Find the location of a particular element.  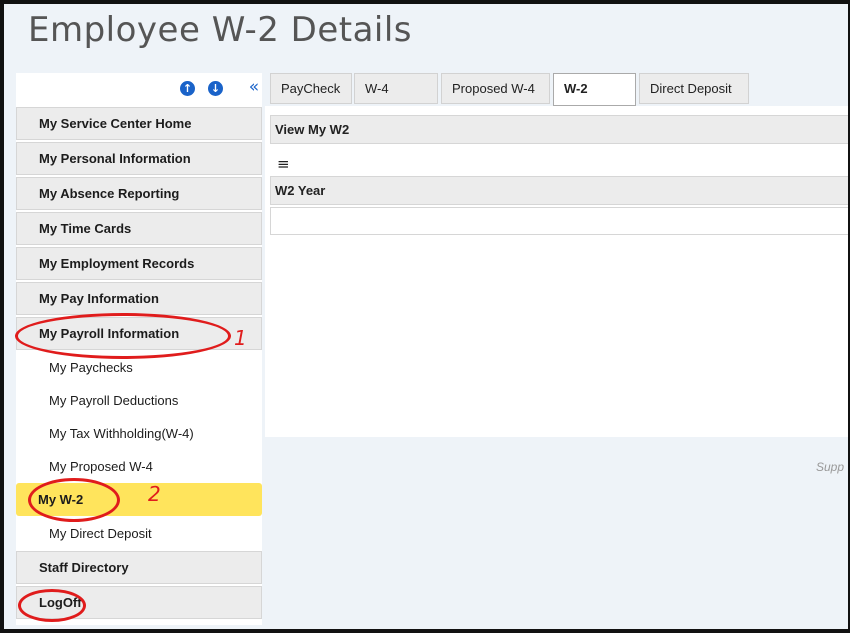

annotation-circle-logoff is located at coordinates (52, 605).